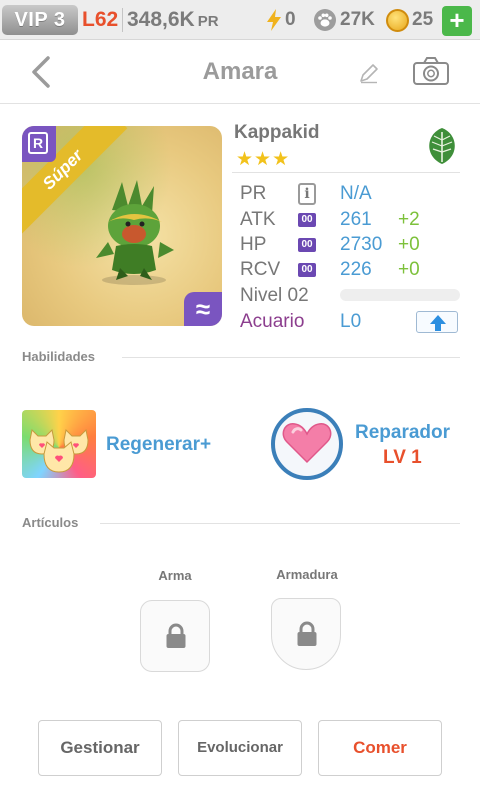 This screenshot has width=480, height=800. I want to click on weapon-slot, so click(175, 636).